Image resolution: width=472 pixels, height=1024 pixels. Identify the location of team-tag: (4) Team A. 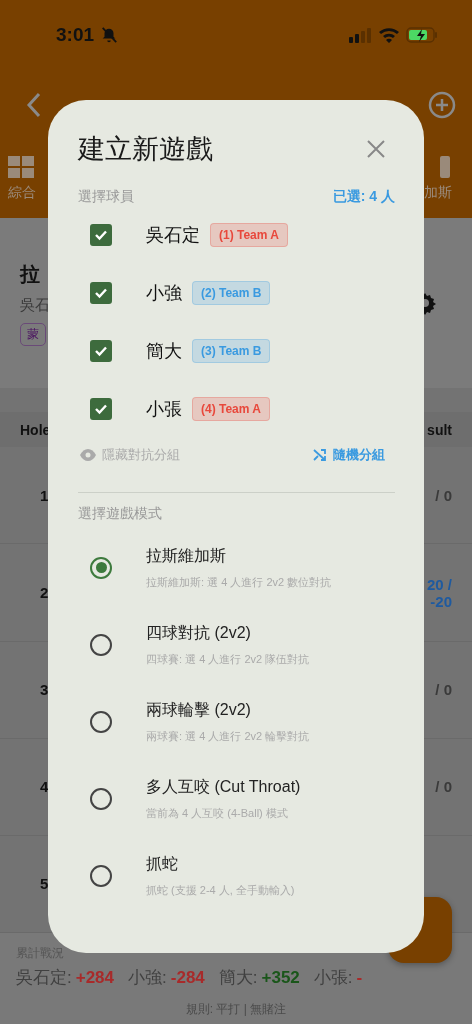
(231, 409).